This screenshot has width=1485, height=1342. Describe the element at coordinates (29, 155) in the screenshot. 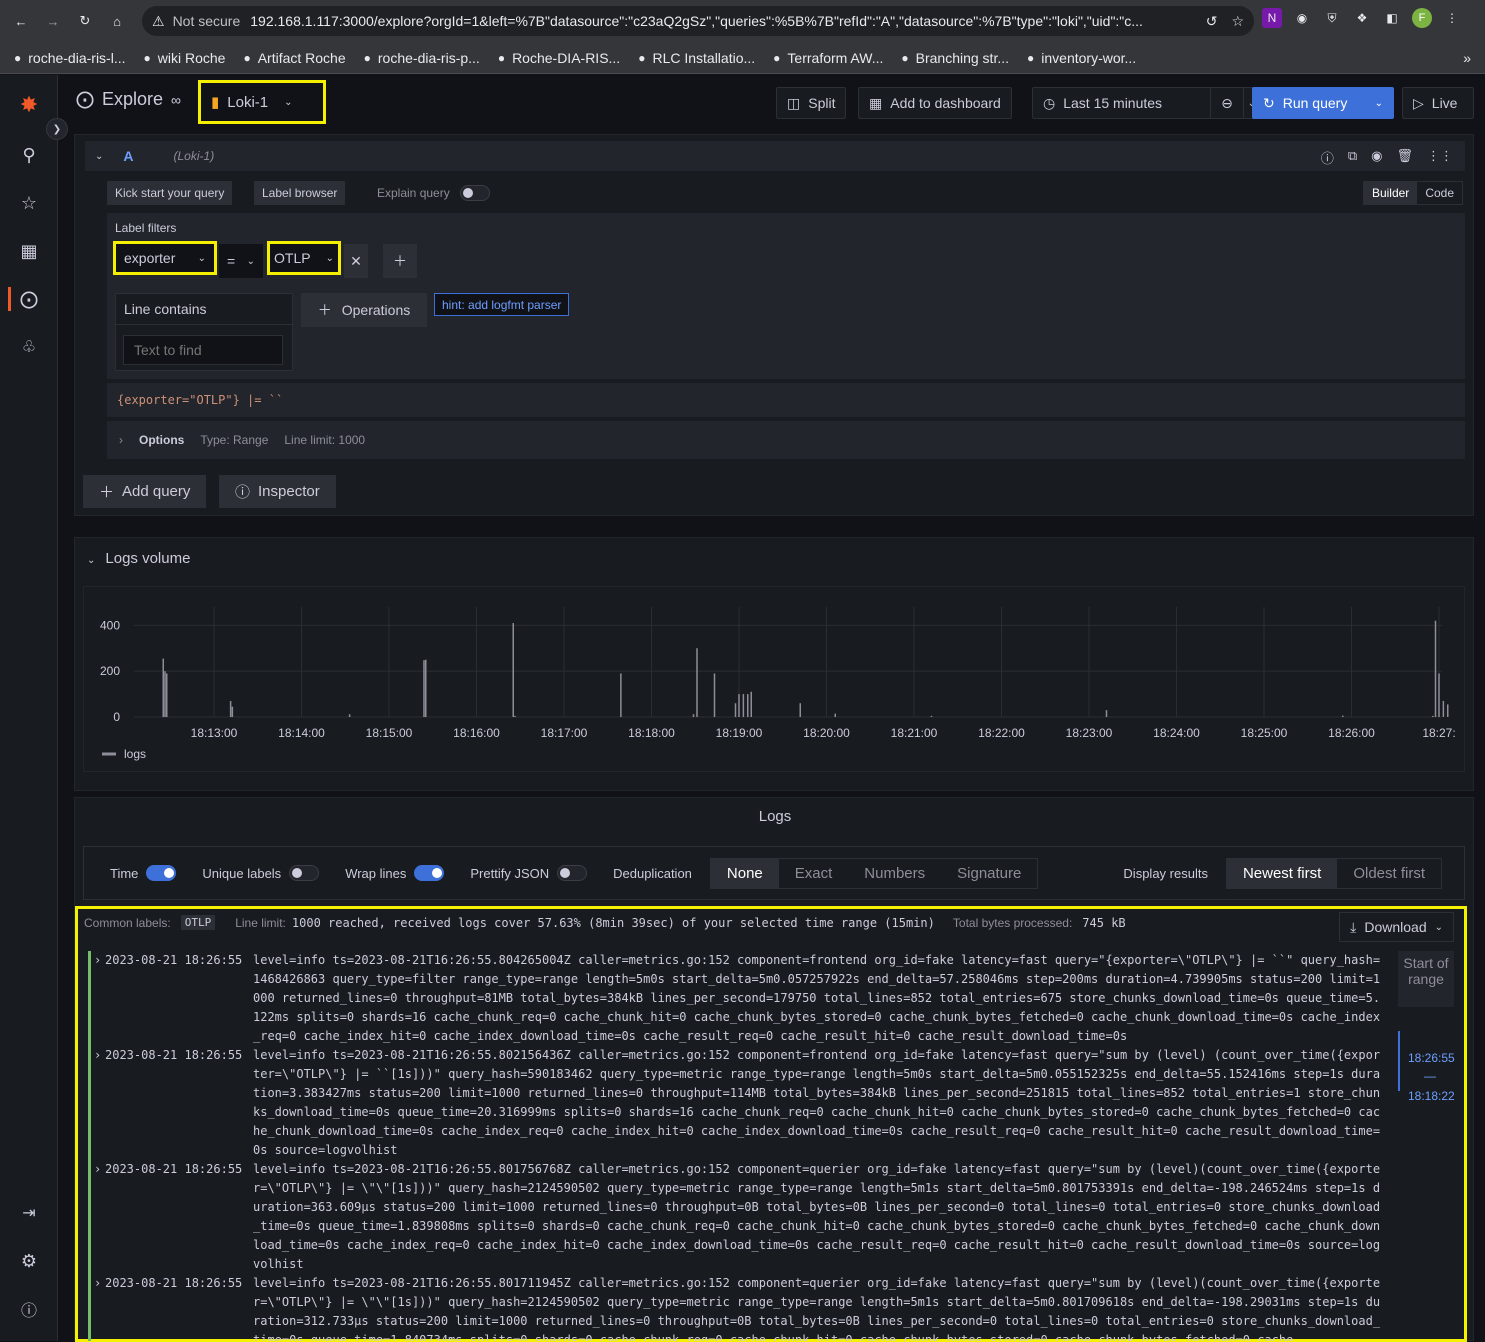

I see `search-icon: ⚲` at that location.